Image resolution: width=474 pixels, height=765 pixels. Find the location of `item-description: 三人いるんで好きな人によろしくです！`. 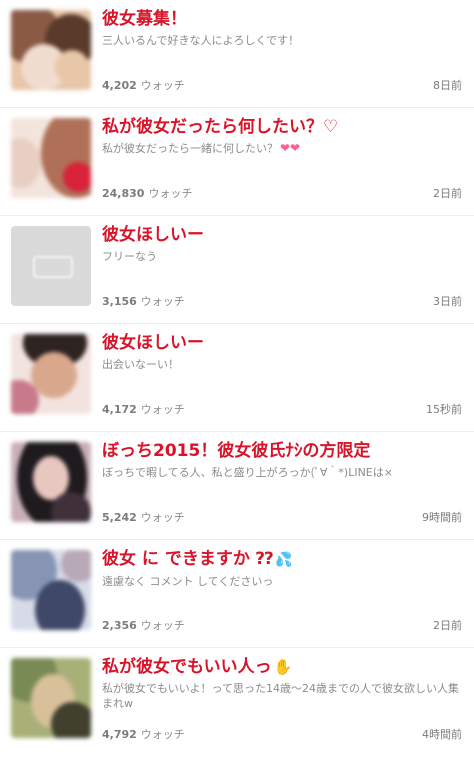

item-description: 三人いるんで好きな人によろしくです！ is located at coordinates (201, 40).